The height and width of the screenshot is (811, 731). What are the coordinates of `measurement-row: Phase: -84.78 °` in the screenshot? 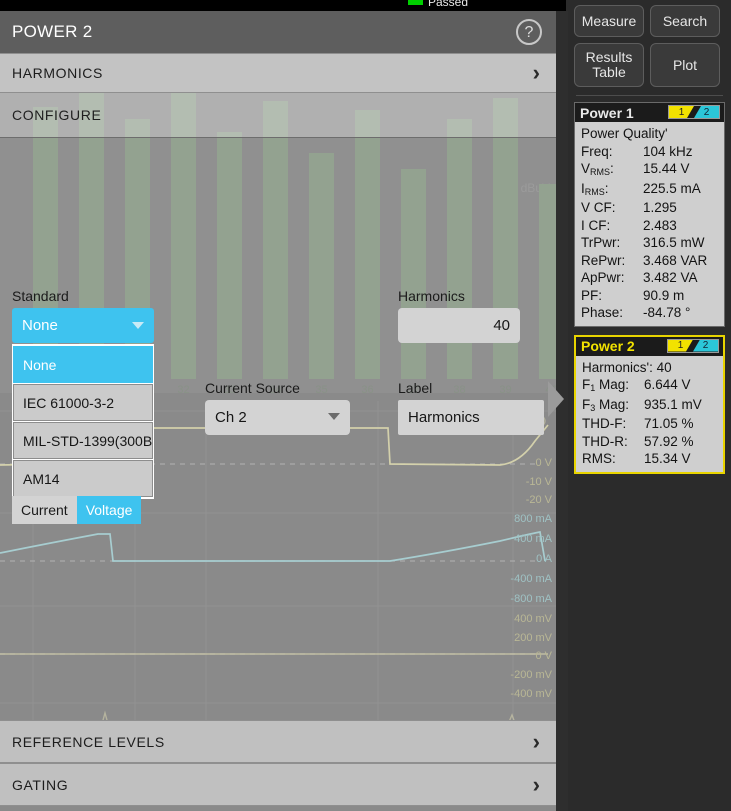 It's located at (650, 313).